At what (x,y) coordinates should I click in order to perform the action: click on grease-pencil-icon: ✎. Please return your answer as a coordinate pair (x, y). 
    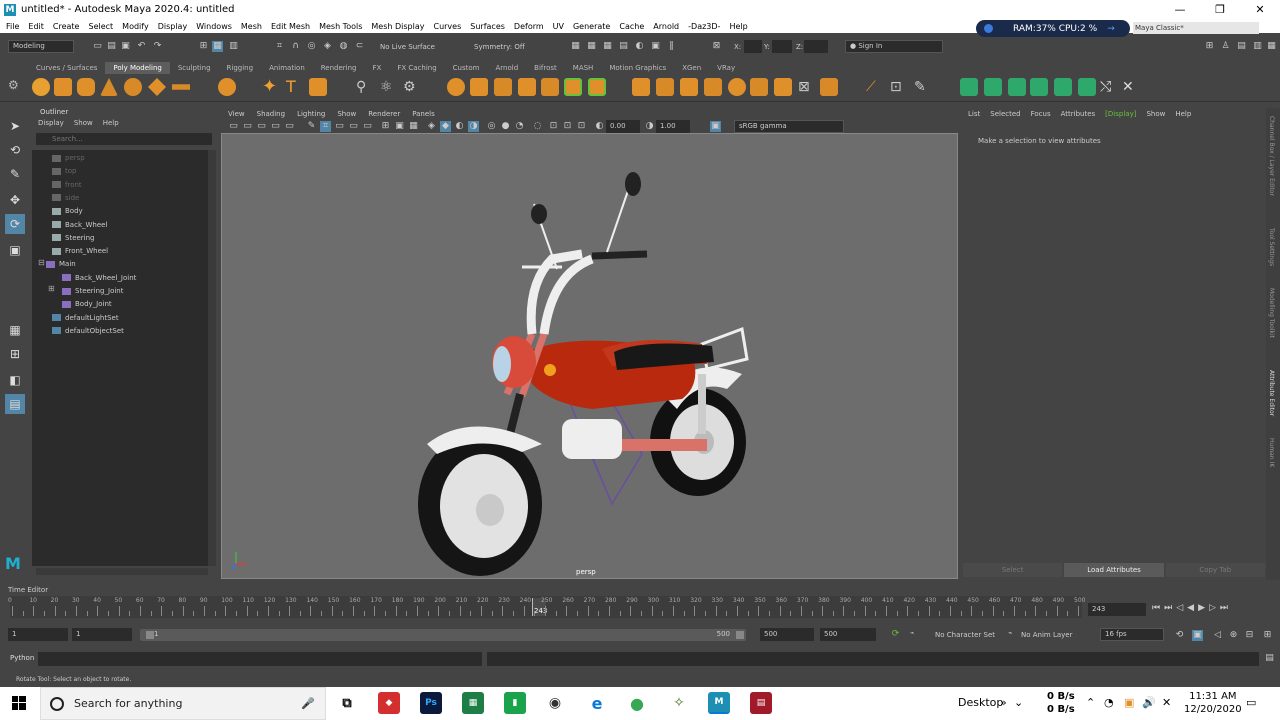
    Looking at the image, I should click on (311, 126).